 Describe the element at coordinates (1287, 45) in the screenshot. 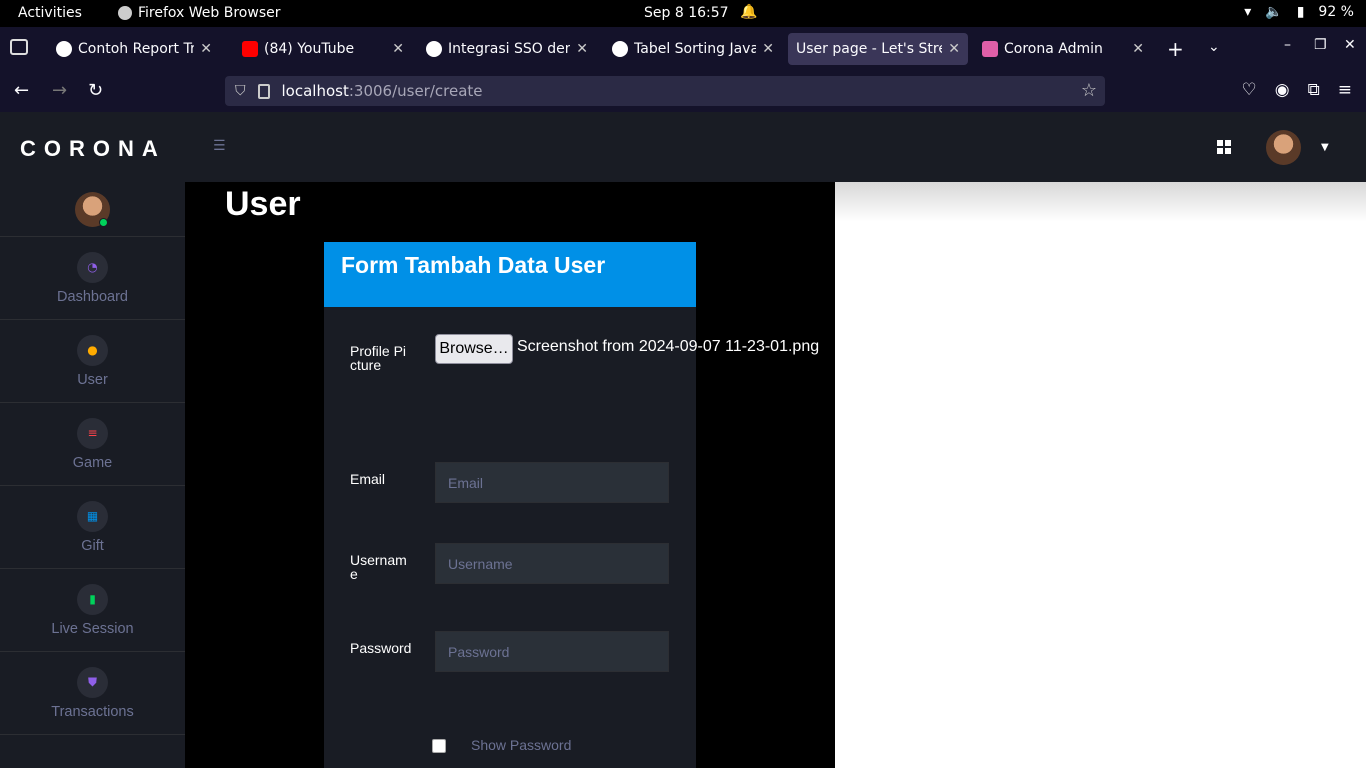

I see `minimize-window-icon: –` at that location.